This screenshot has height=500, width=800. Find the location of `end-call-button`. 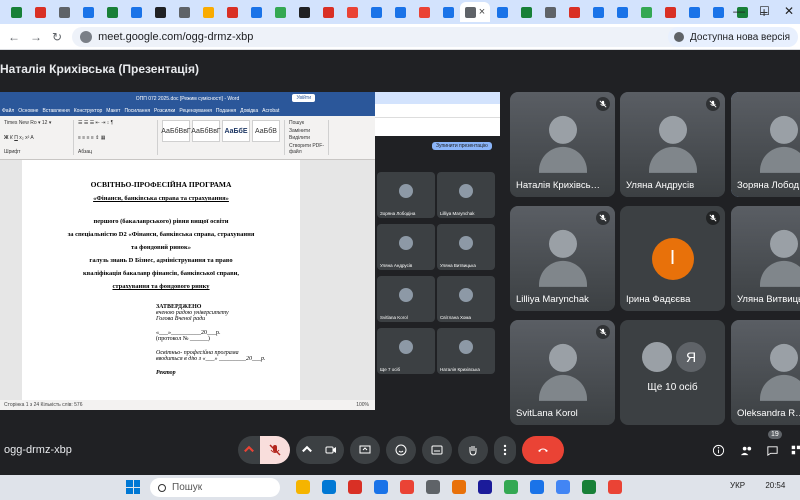

end-call-button is located at coordinates (543, 450).